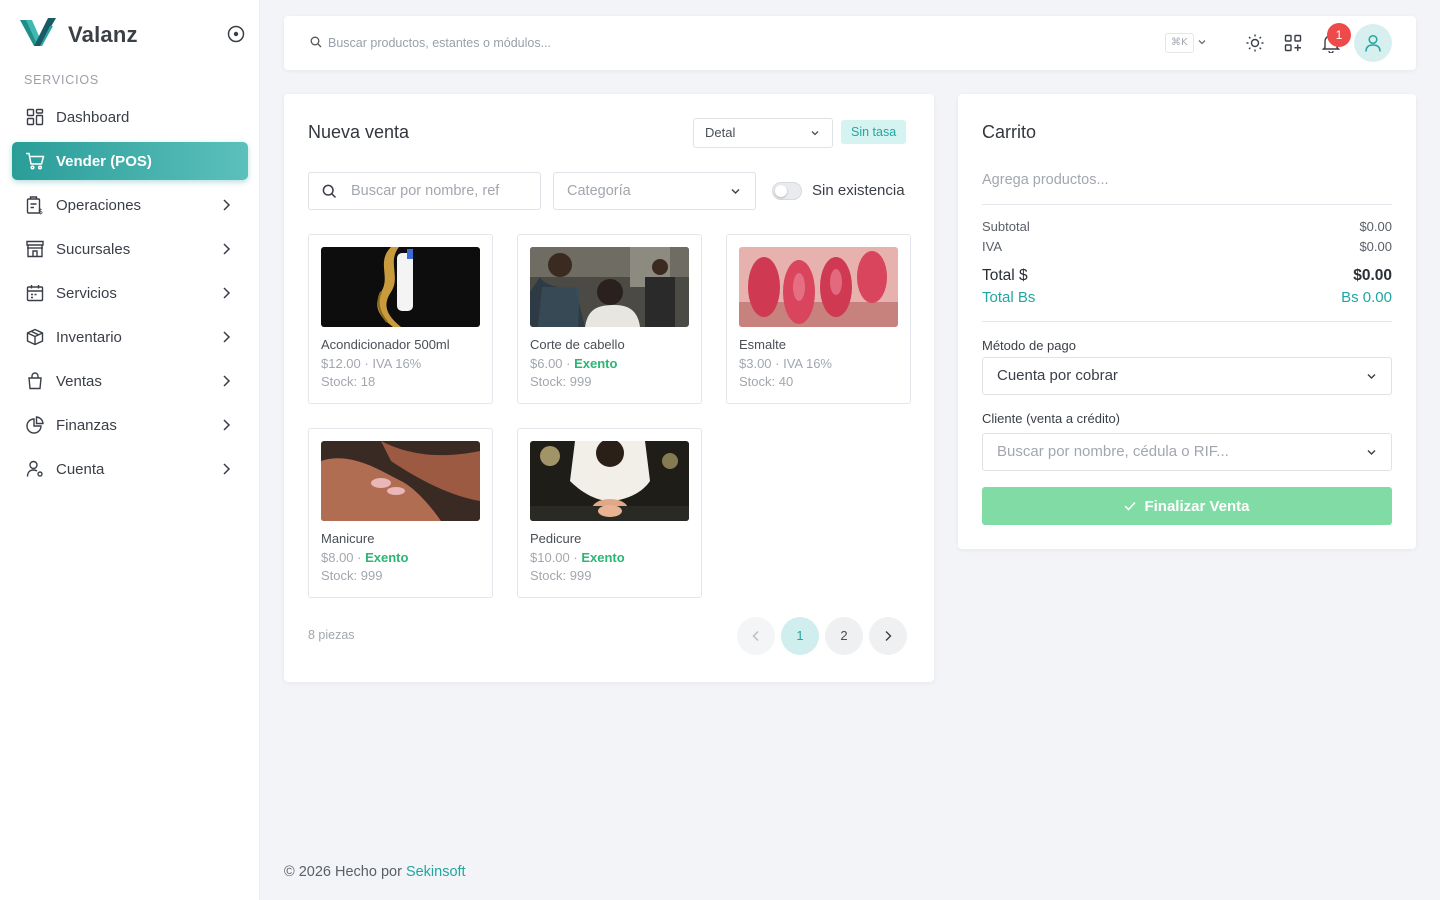 Image resolution: width=1440 pixels, height=900 pixels. Describe the element at coordinates (1339, 35) in the screenshot. I see `notification-badge: 1` at that location.